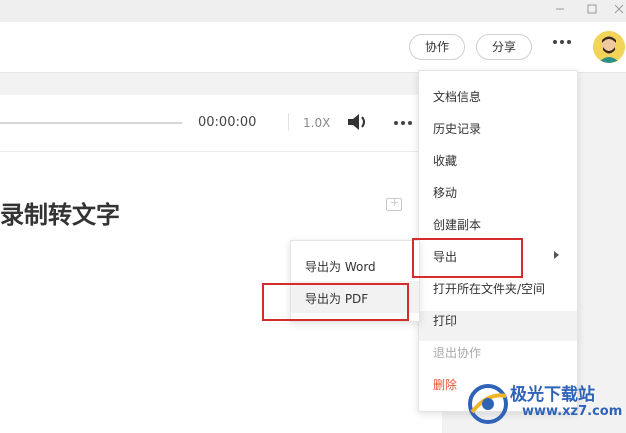 The width and height of the screenshot is (626, 433). Describe the element at coordinates (403, 125) in the screenshot. I see `player-more-icon` at that location.